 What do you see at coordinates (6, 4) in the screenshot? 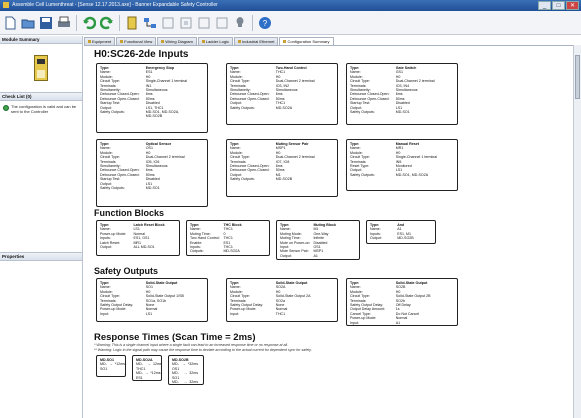
I see `app-icon` at bounding box center [6, 4].